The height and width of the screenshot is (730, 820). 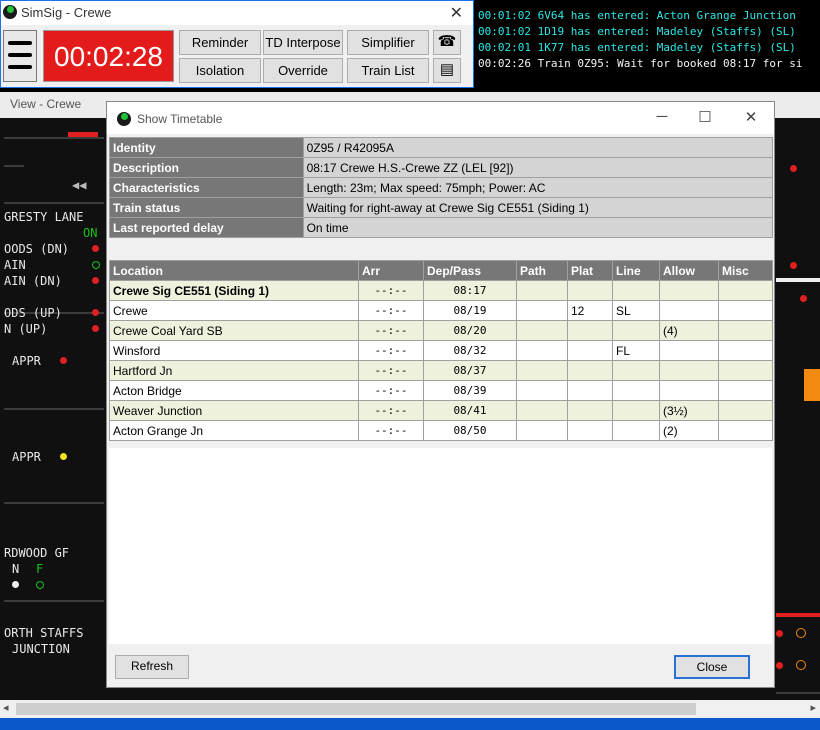 I want to click on platform-marker, so click(x=812, y=385).